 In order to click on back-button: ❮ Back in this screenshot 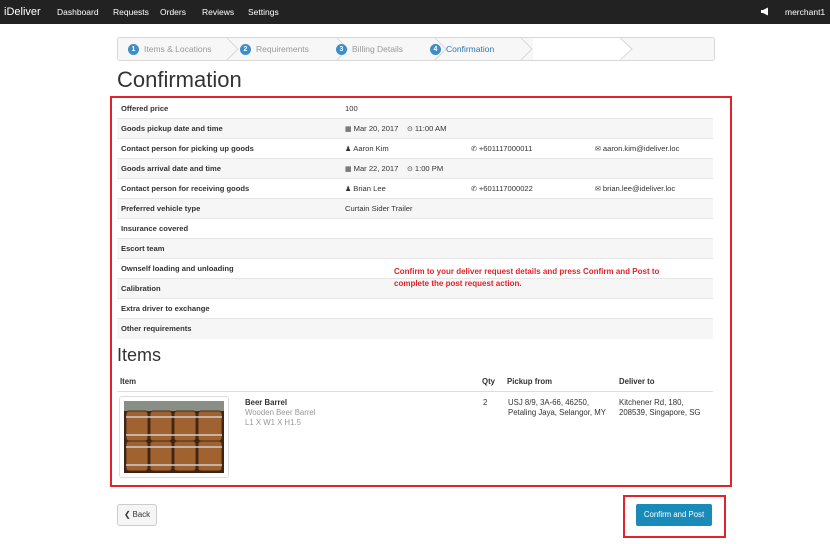, I will do `click(137, 515)`.